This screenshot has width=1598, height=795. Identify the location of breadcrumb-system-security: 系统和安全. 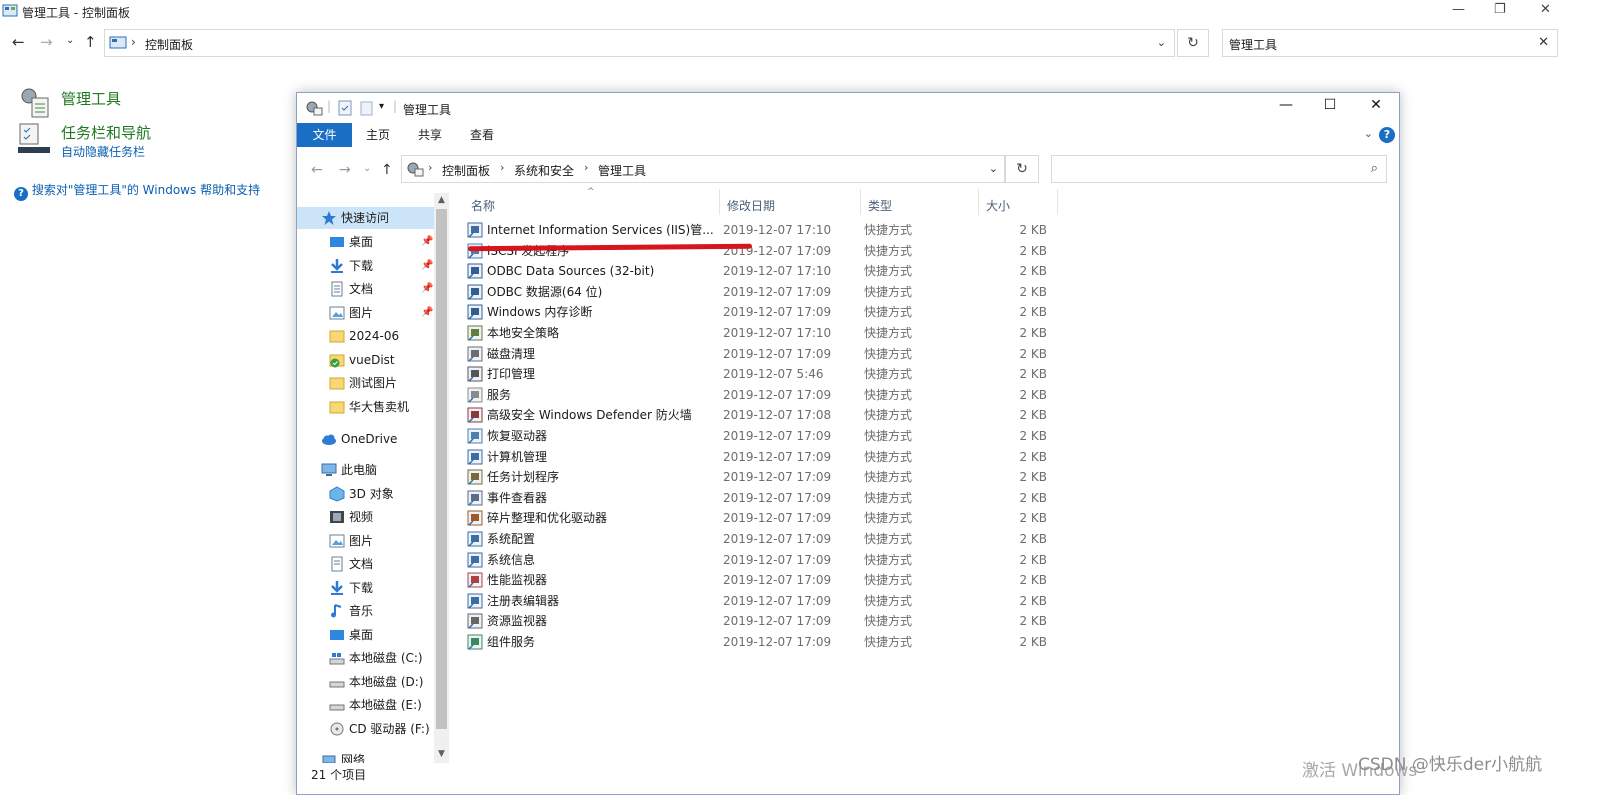
(544, 170).